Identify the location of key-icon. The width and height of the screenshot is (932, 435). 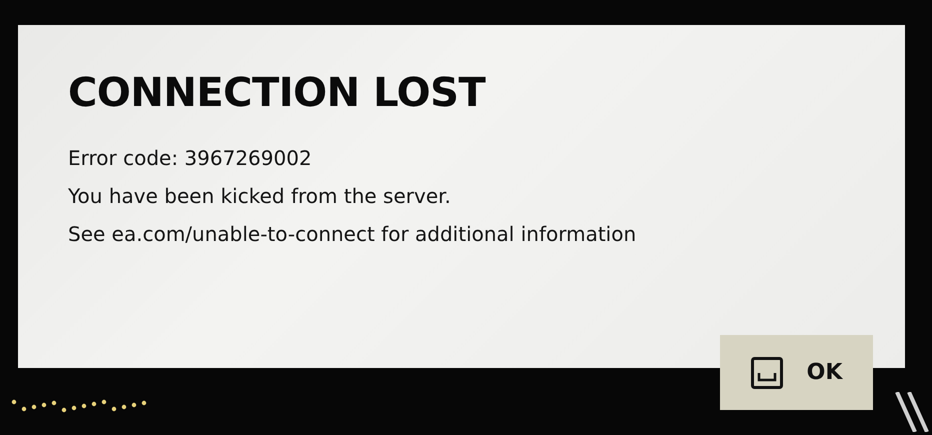
(766, 372).